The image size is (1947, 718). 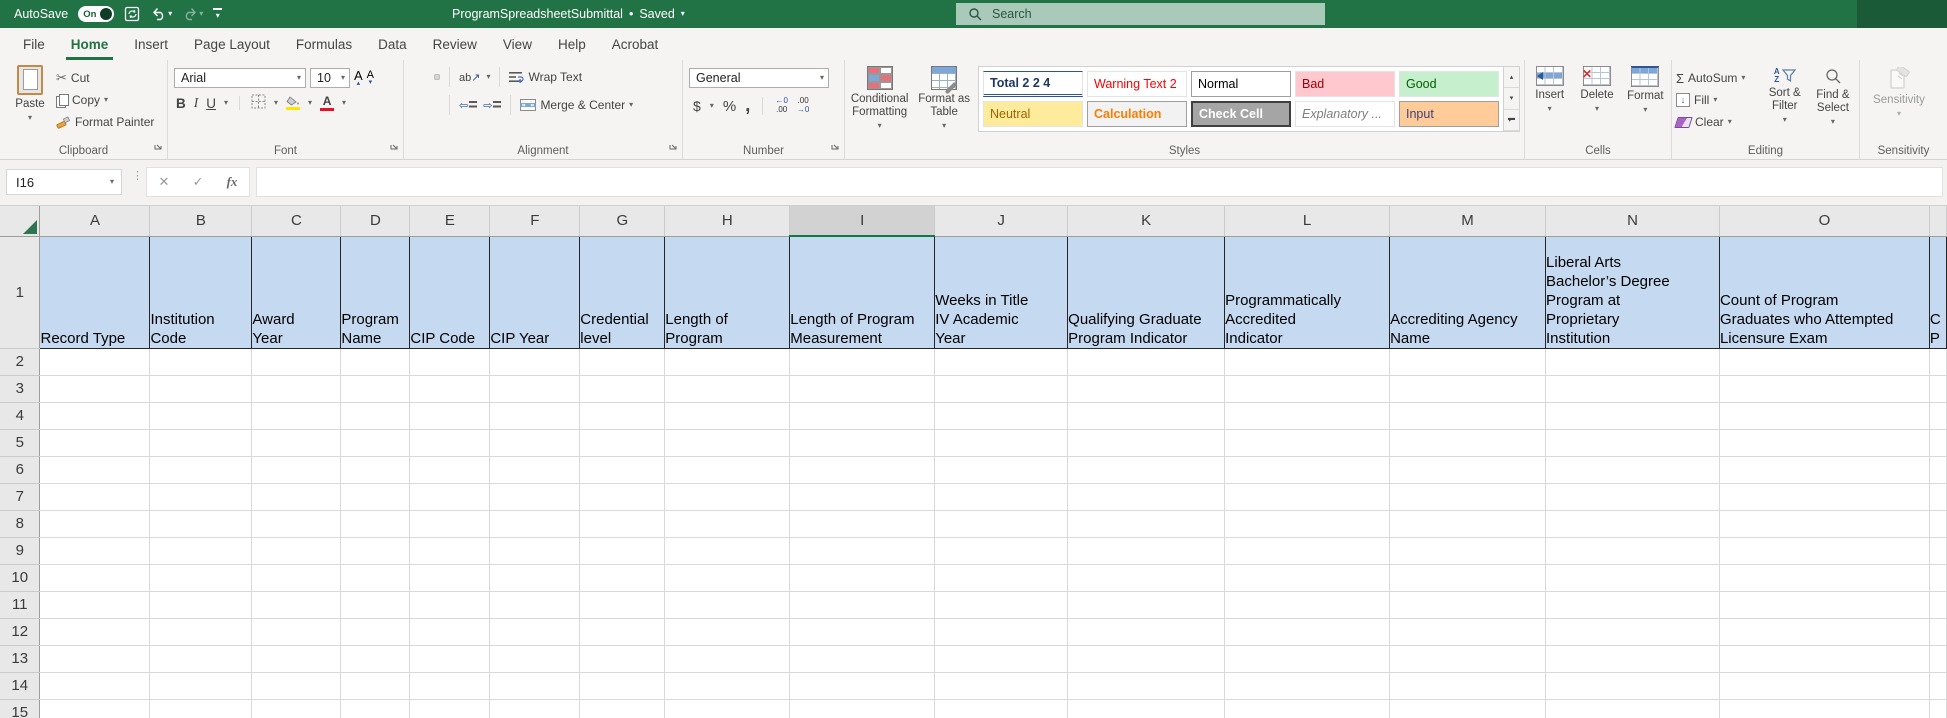 I want to click on cell-F5, so click(x=535, y=443).